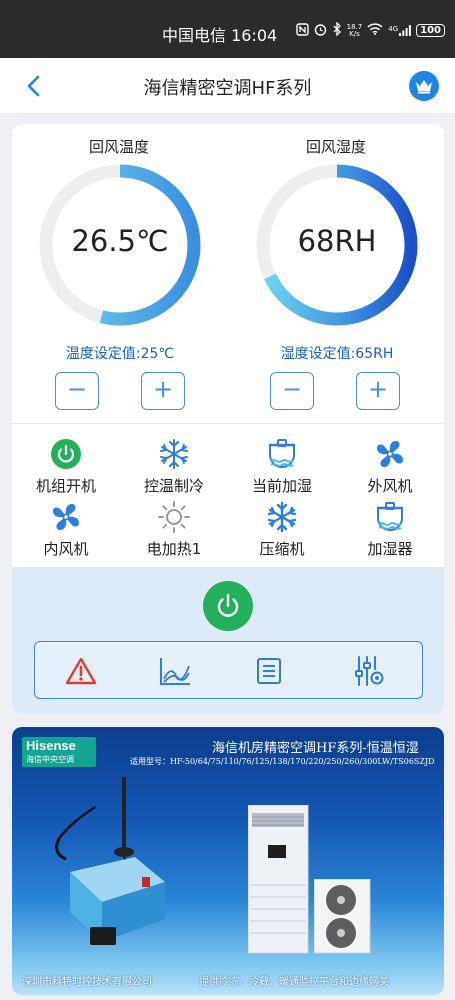 The width and height of the screenshot is (455, 1000). Describe the element at coordinates (354, 30) in the screenshot. I see `net-speed: 18.7 K/s` at that location.